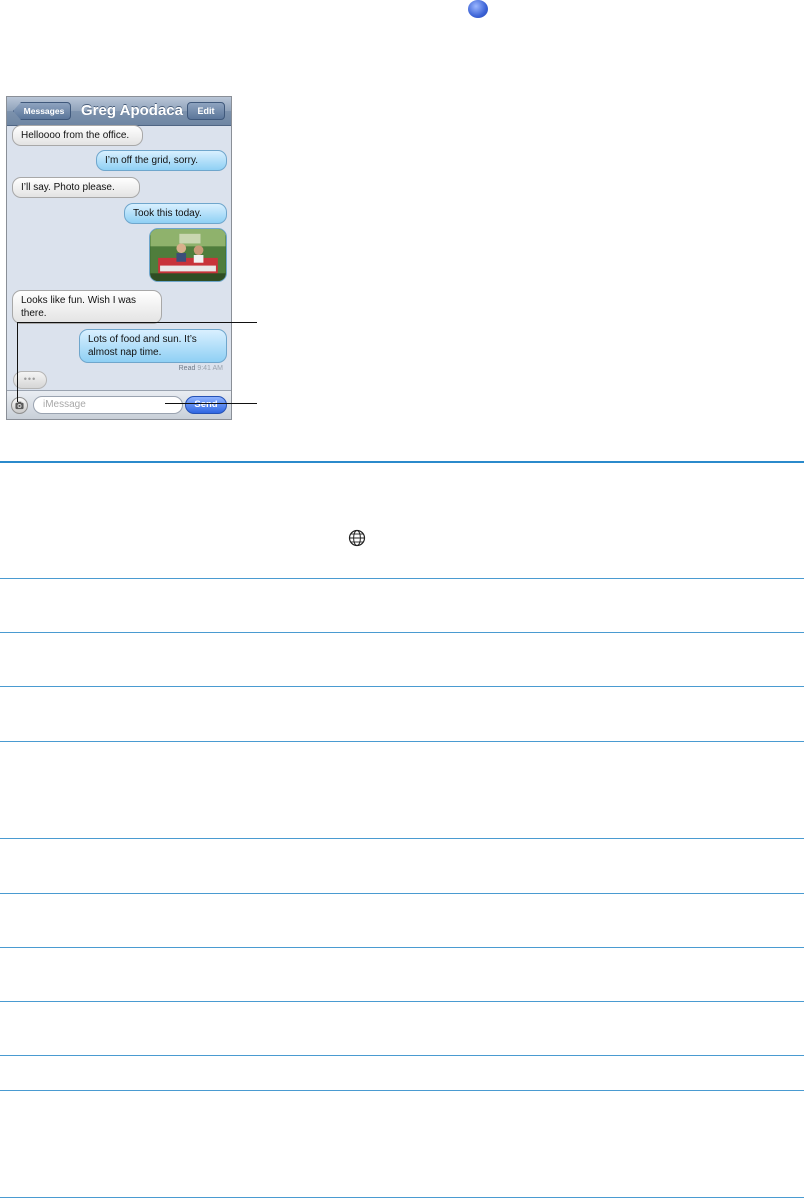 The height and width of the screenshot is (1200, 804). What do you see at coordinates (77, 135) in the screenshot?
I see `message-bubble-incoming: Helloooo from the office.` at bounding box center [77, 135].